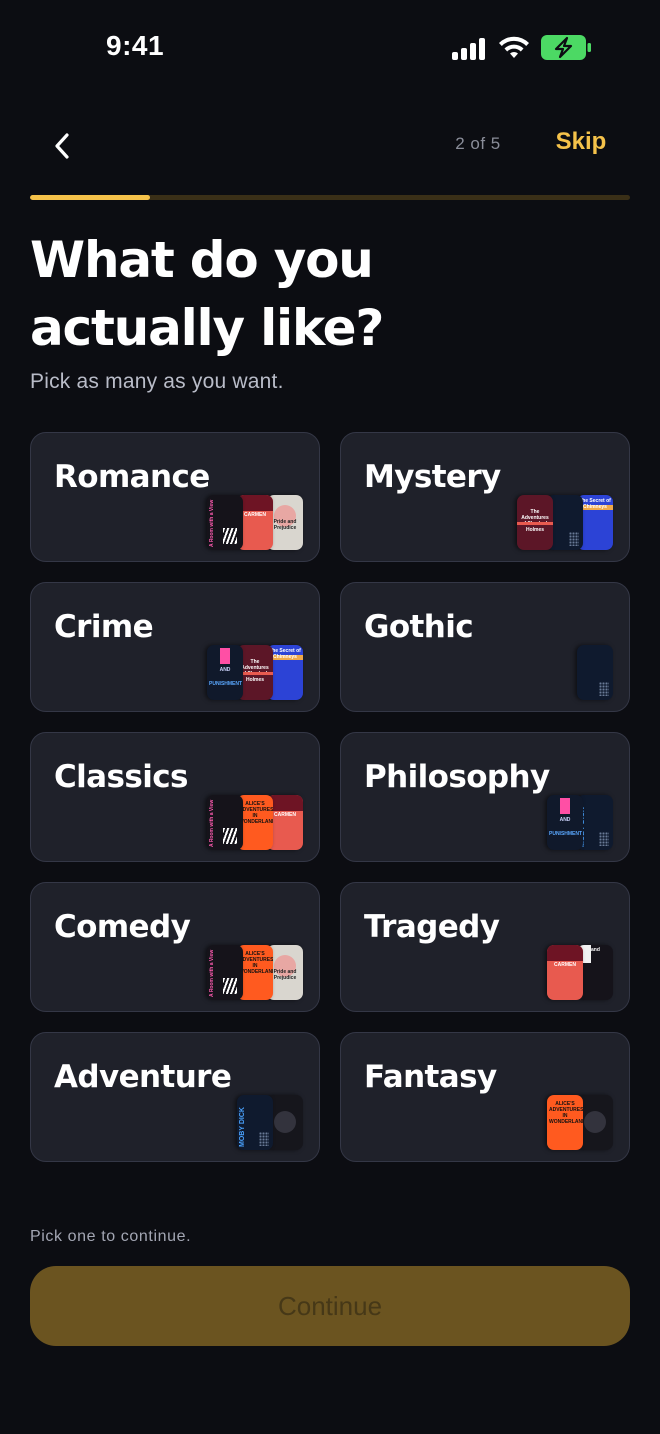 The height and width of the screenshot is (1434, 660). What do you see at coordinates (330, 294) in the screenshot?
I see `page-title: What do you actually like?` at bounding box center [330, 294].